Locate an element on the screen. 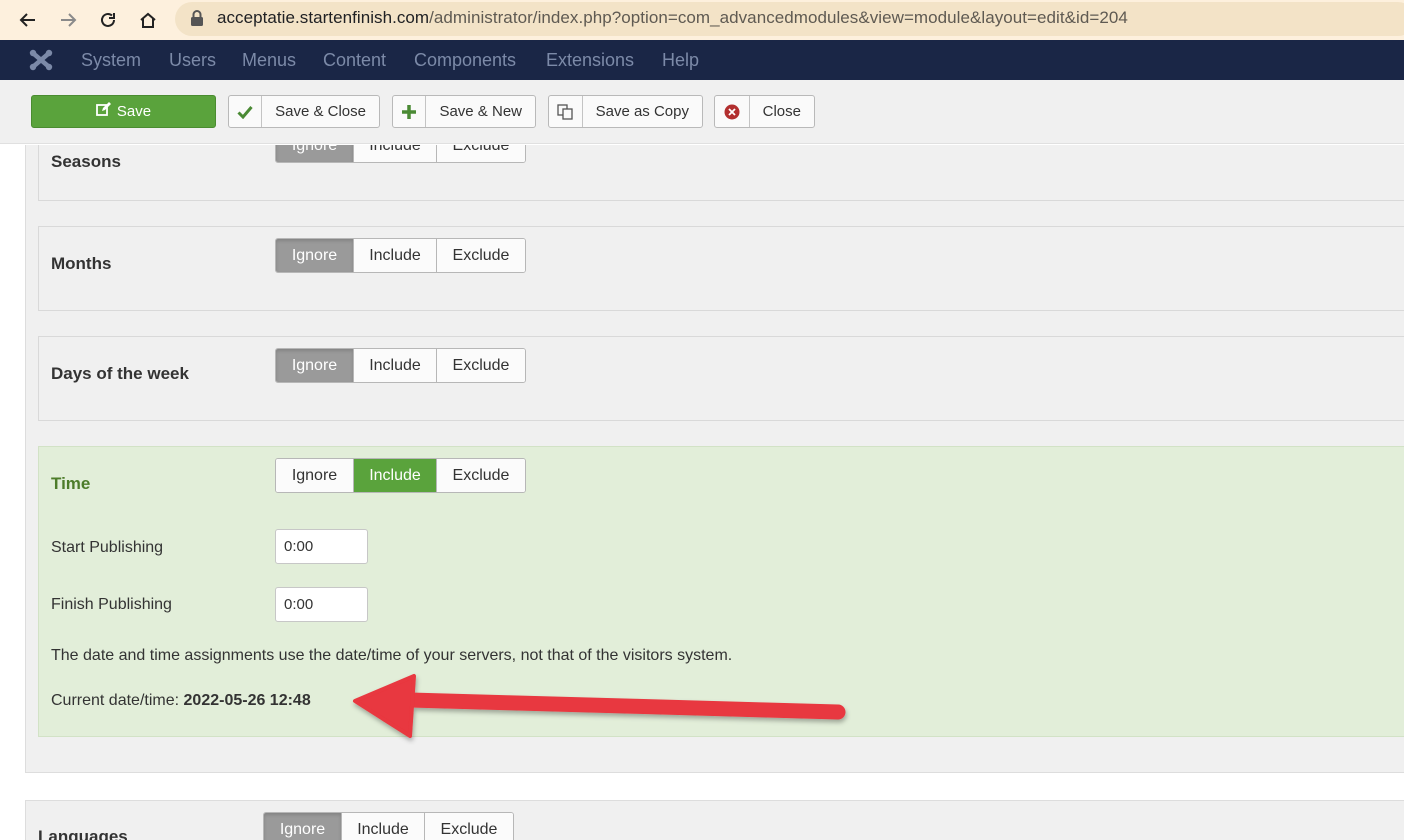 Image resolution: width=1404 pixels, height=840 pixels. menu-help: Help is located at coordinates (680, 60).